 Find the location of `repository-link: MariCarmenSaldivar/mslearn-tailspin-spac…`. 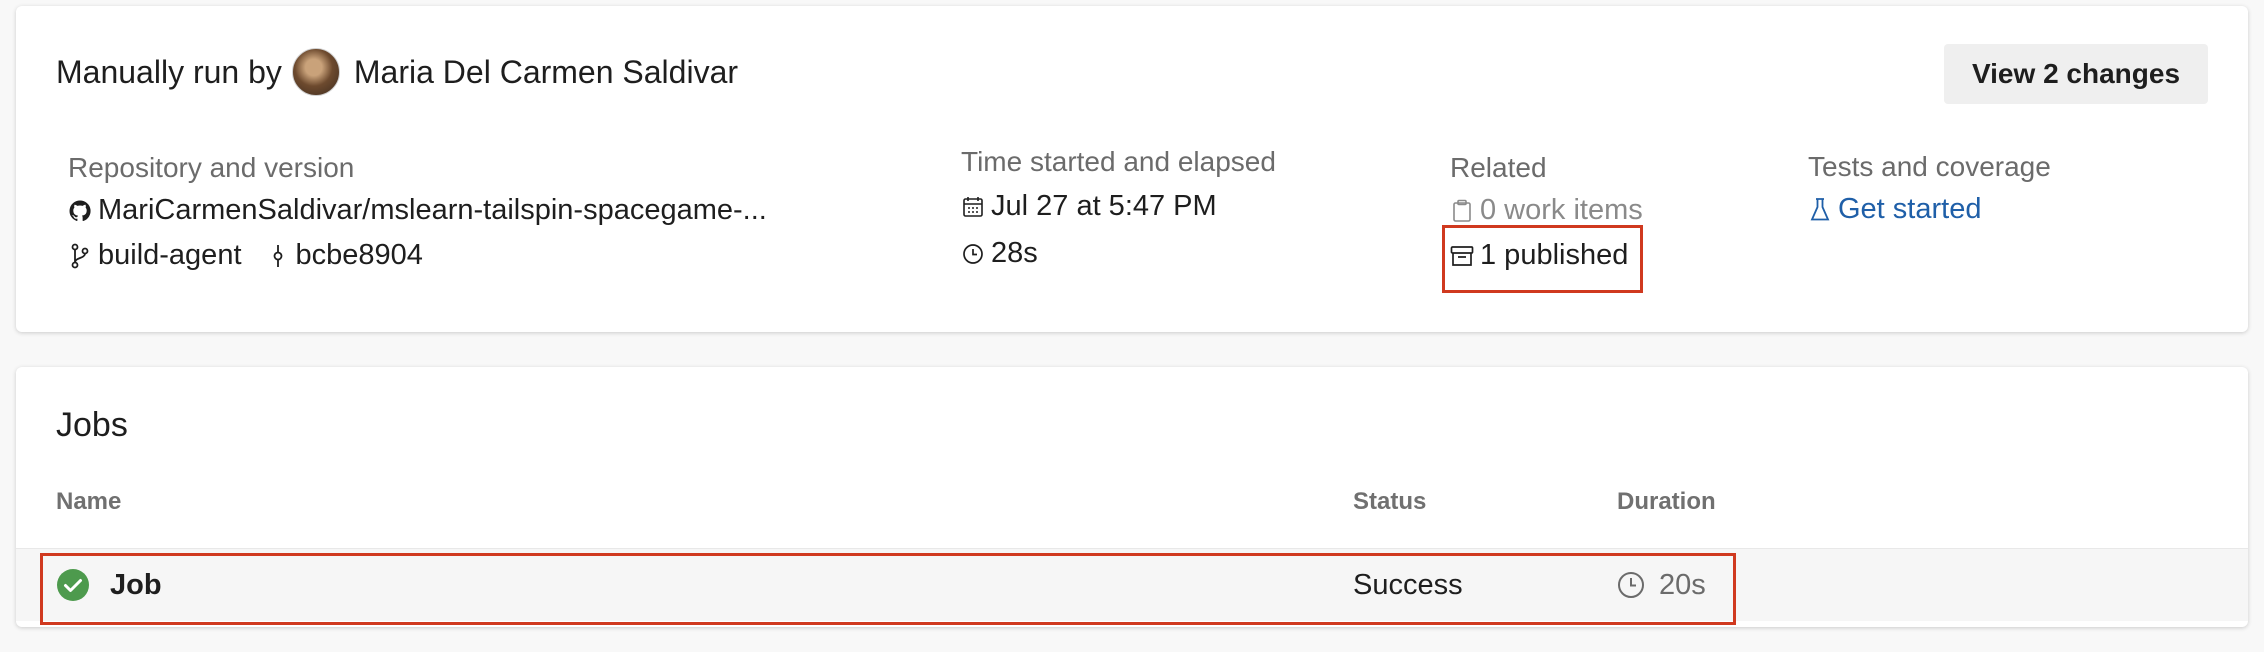

repository-link: MariCarmenSaldivar/mslearn-tailspin-spac… is located at coordinates (417, 210).